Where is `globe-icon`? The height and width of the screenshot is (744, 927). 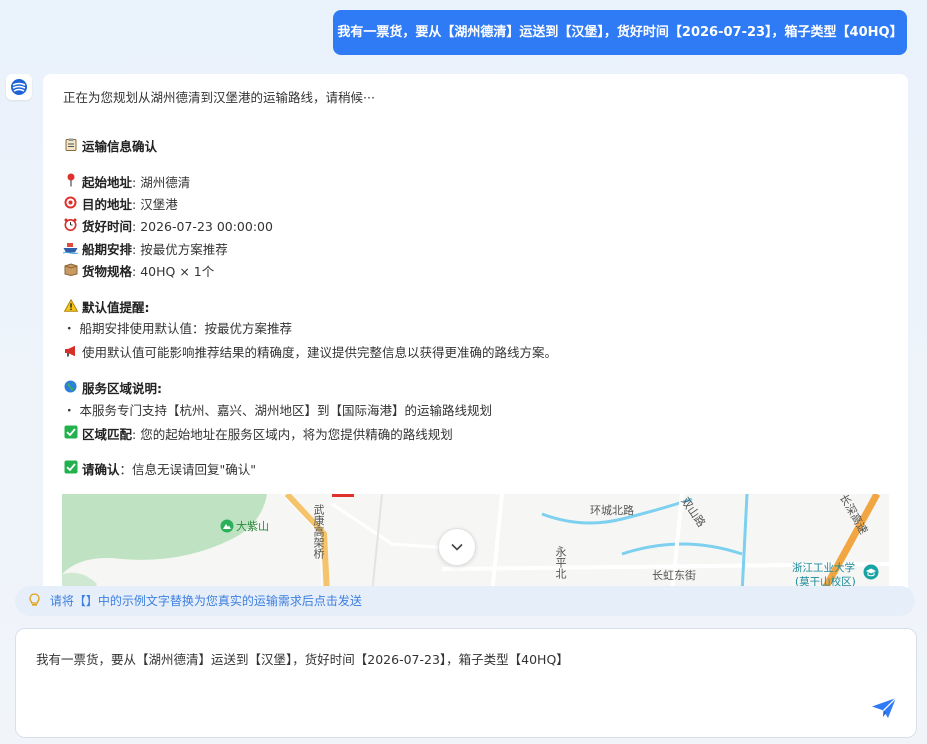 globe-icon is located at coordinates (70, 389).